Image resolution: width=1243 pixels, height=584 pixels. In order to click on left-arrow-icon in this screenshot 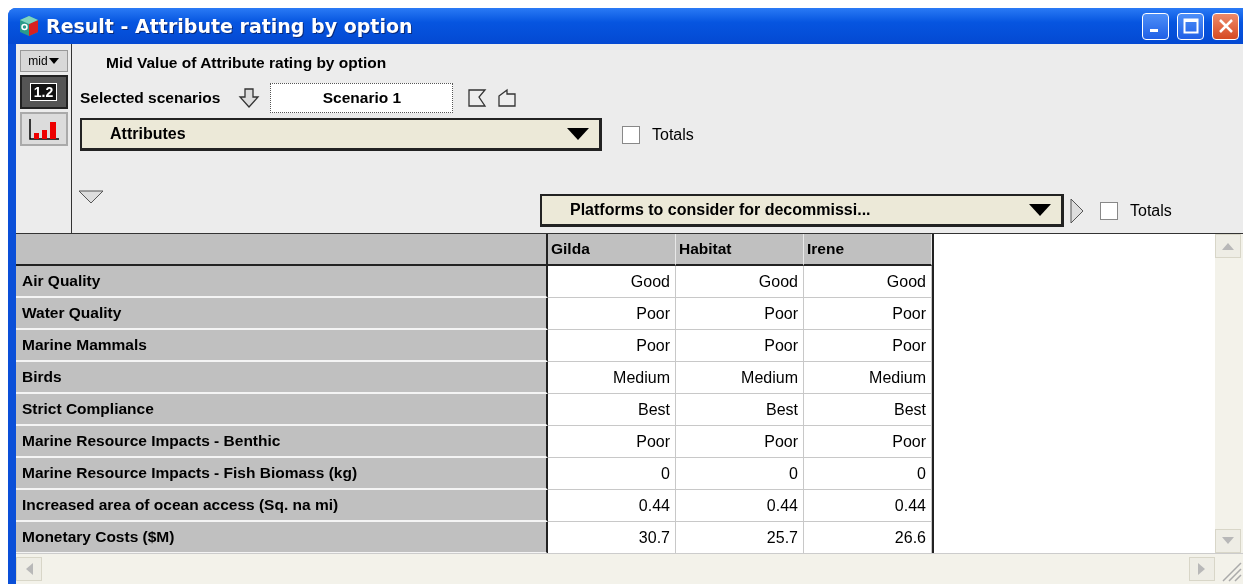, I will do `click(29, 569)`.